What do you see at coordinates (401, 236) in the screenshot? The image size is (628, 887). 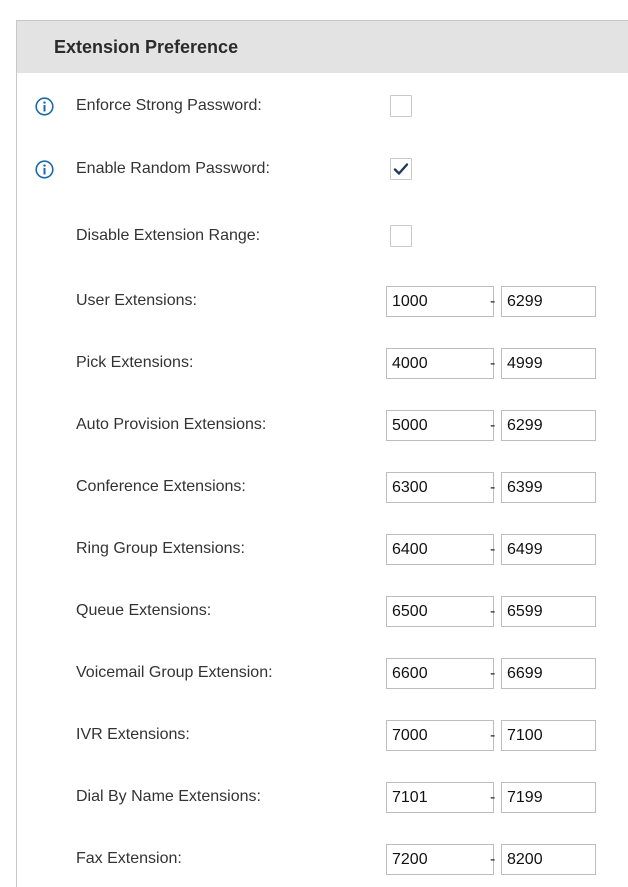 I see `disable-extension-range-checkbox` at bounding box center [401, 236].